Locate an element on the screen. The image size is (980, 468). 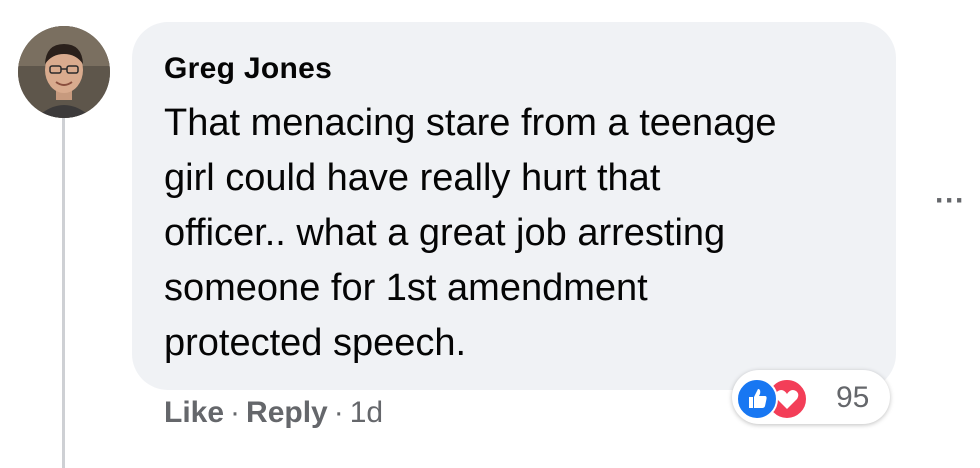
like-icon is located at coordinates (757, 399).